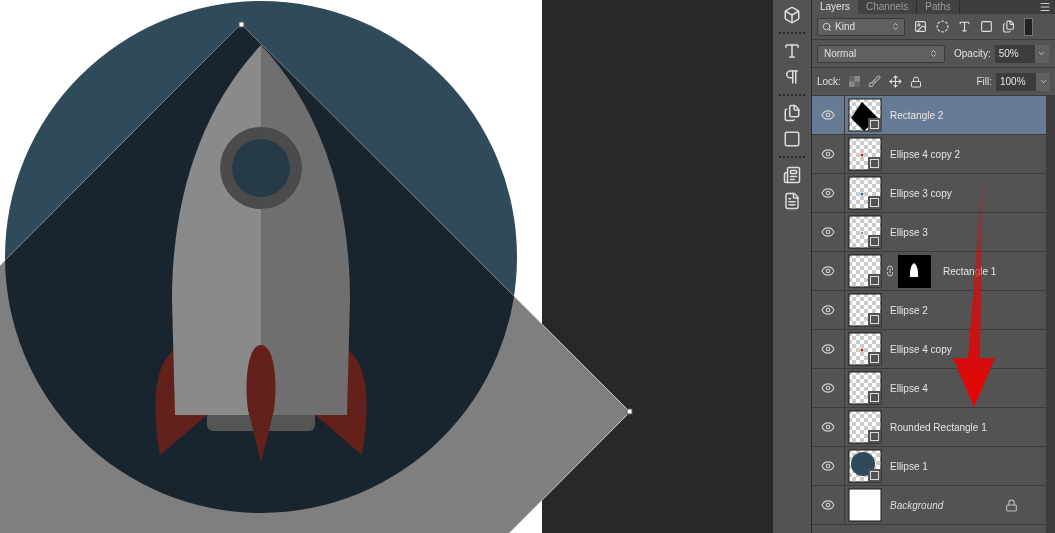 This screenshot has height=533, width=1055. Describe the element at coordinates (909, 466) in the screenshot. I see `layer-name: Ellipse 1` at that location.